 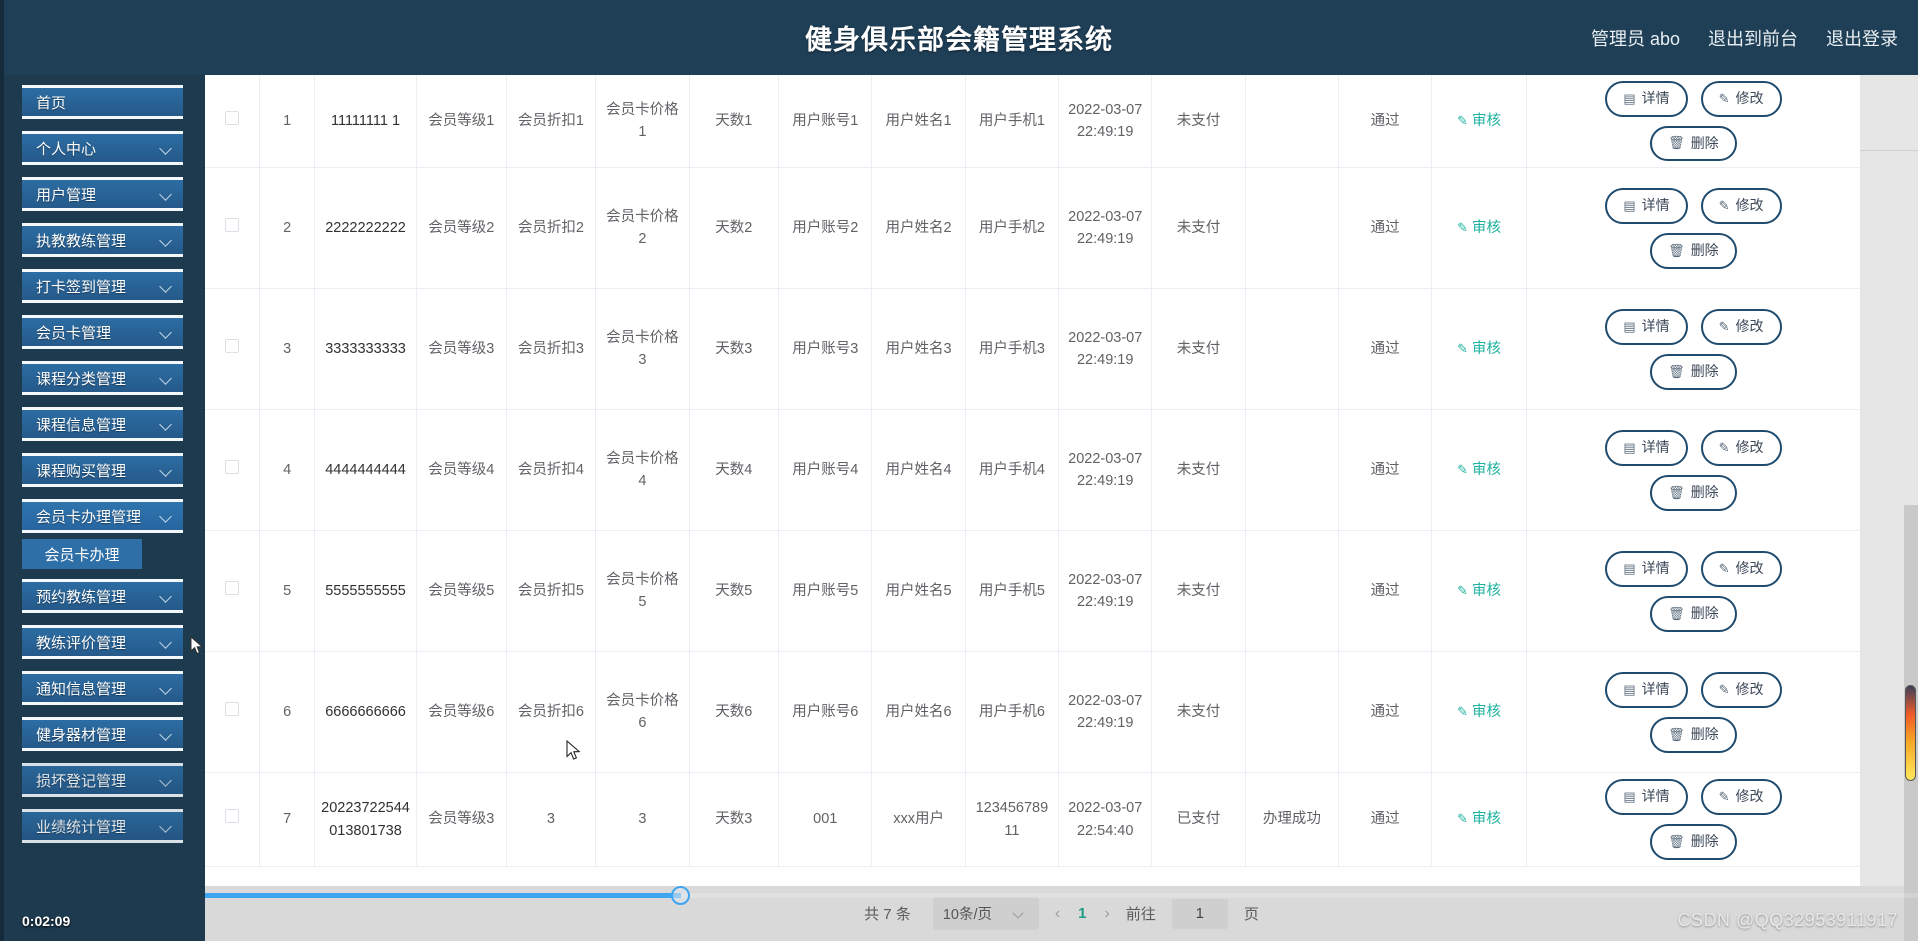 I want to click on sidebar-item-user-management: 用户管理, so click(x=102, y=194).